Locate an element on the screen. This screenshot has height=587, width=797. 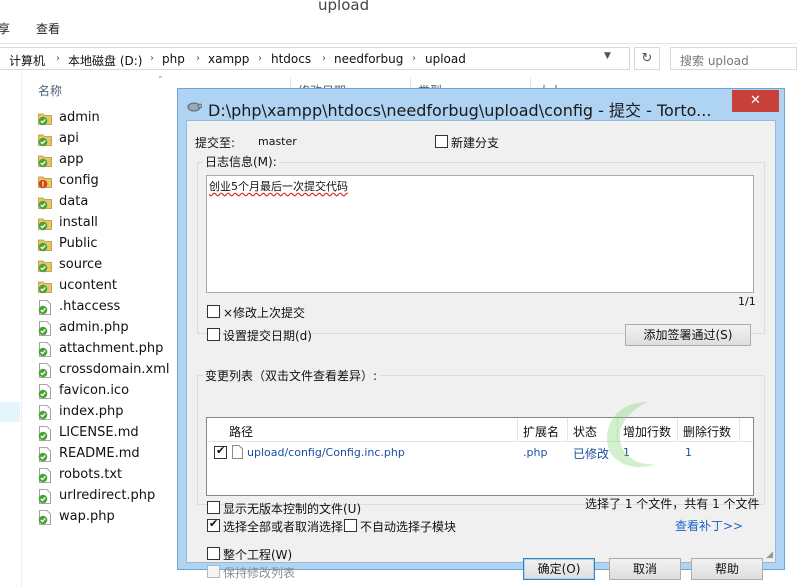
crumb-php: php is located at coordinates (173, 59).